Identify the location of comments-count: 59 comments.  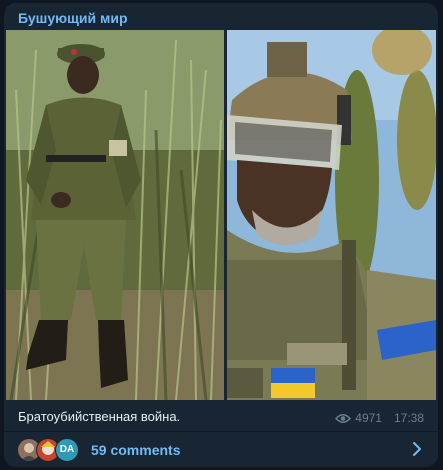
(135, 450).